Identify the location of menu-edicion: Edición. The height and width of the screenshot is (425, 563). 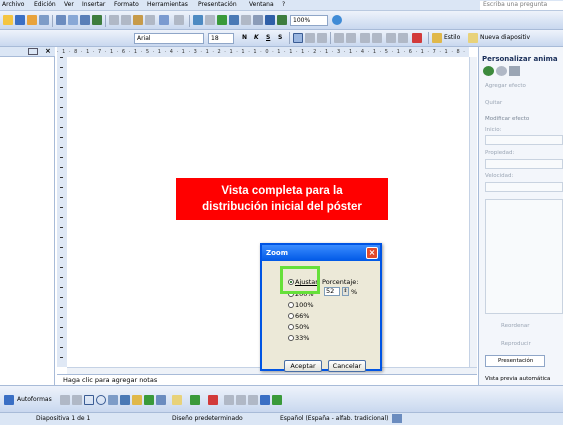
(45, 4).